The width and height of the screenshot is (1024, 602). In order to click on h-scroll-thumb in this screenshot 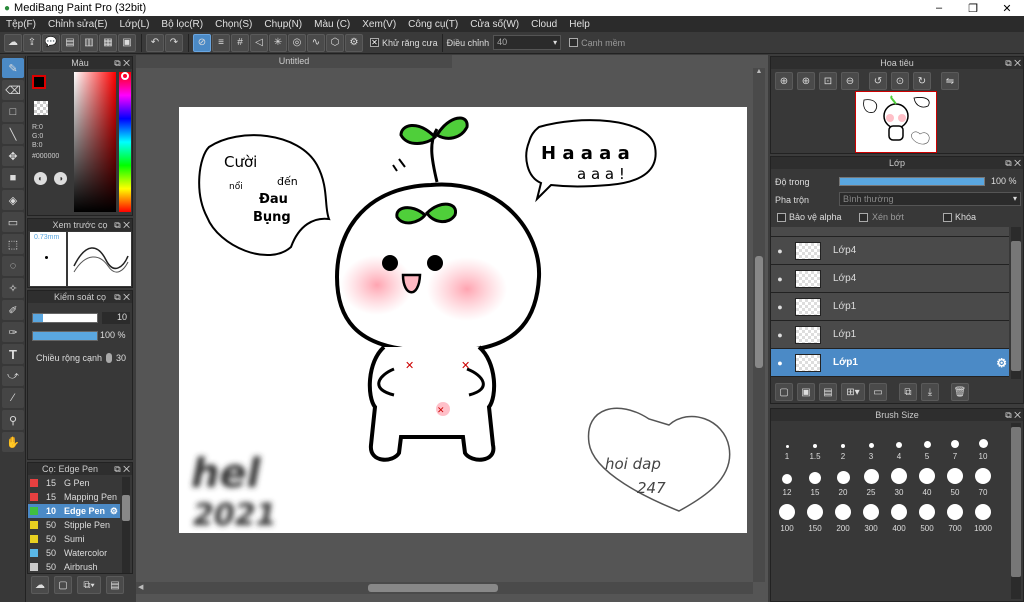, I will do `click(433, 588)`.